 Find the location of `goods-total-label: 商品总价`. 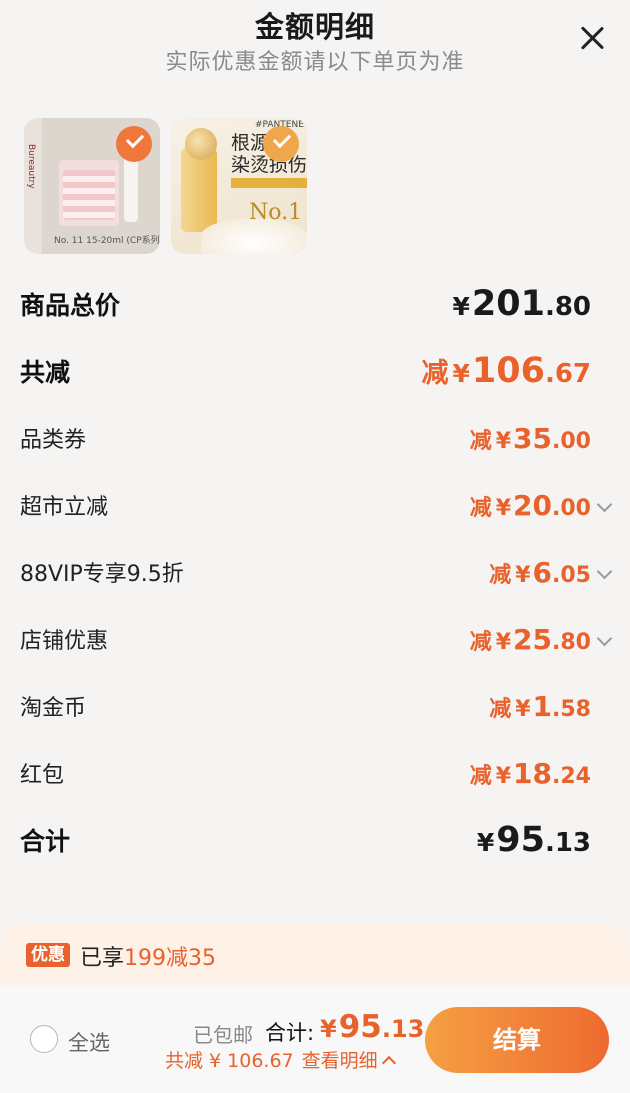

goods-total-label: 商品总价 is located at coordinates (70, 305).